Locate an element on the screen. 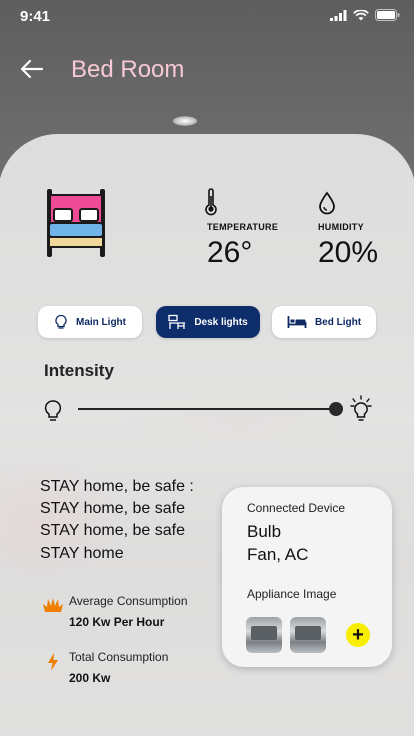 This screenshot has width=414, height=736. tab-main-light: Main Light is located at coordinates (90, 322).